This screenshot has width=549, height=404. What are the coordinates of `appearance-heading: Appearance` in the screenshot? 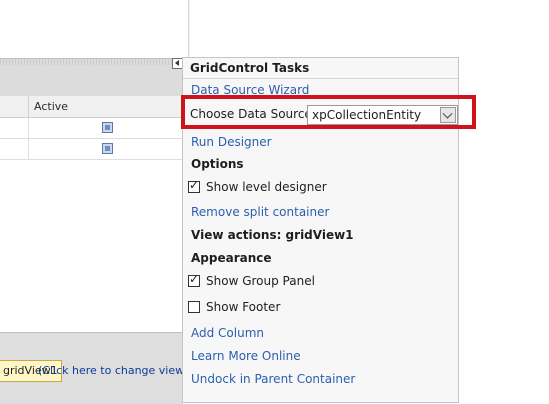 It's located at (231, 258).